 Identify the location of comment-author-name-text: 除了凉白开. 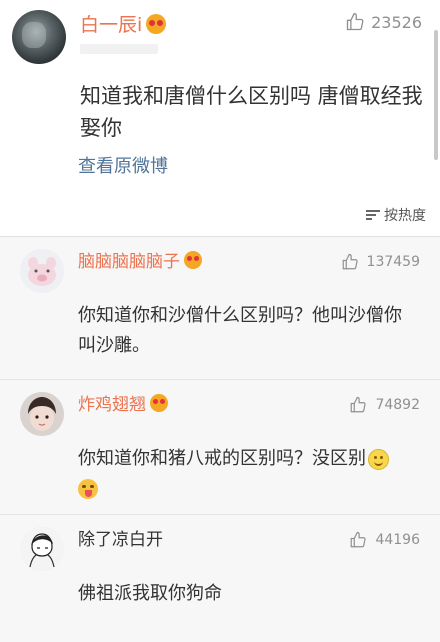
(120, 540).